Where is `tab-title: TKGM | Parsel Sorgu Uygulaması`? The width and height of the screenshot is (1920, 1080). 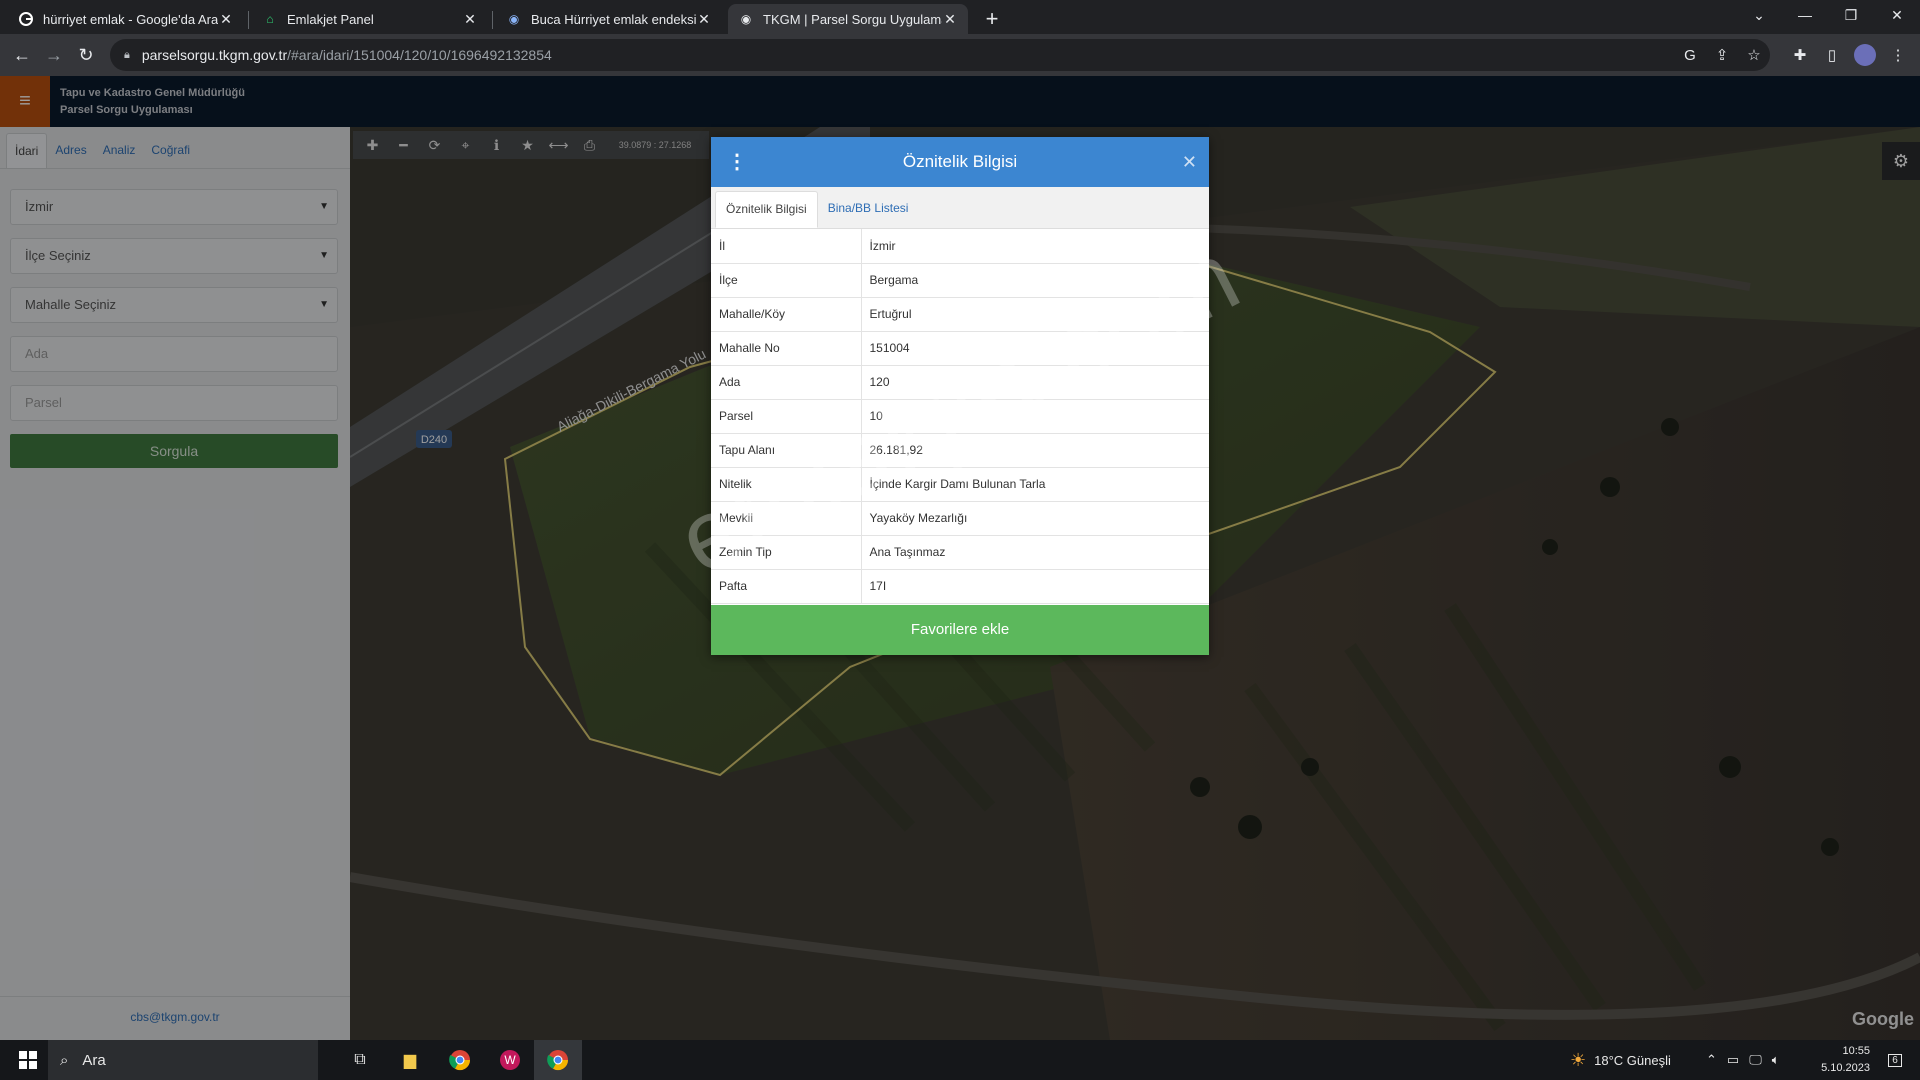 tab-title: TKGM | Parsel Sorgu Uygulaması is located at coordinates (852, 19).